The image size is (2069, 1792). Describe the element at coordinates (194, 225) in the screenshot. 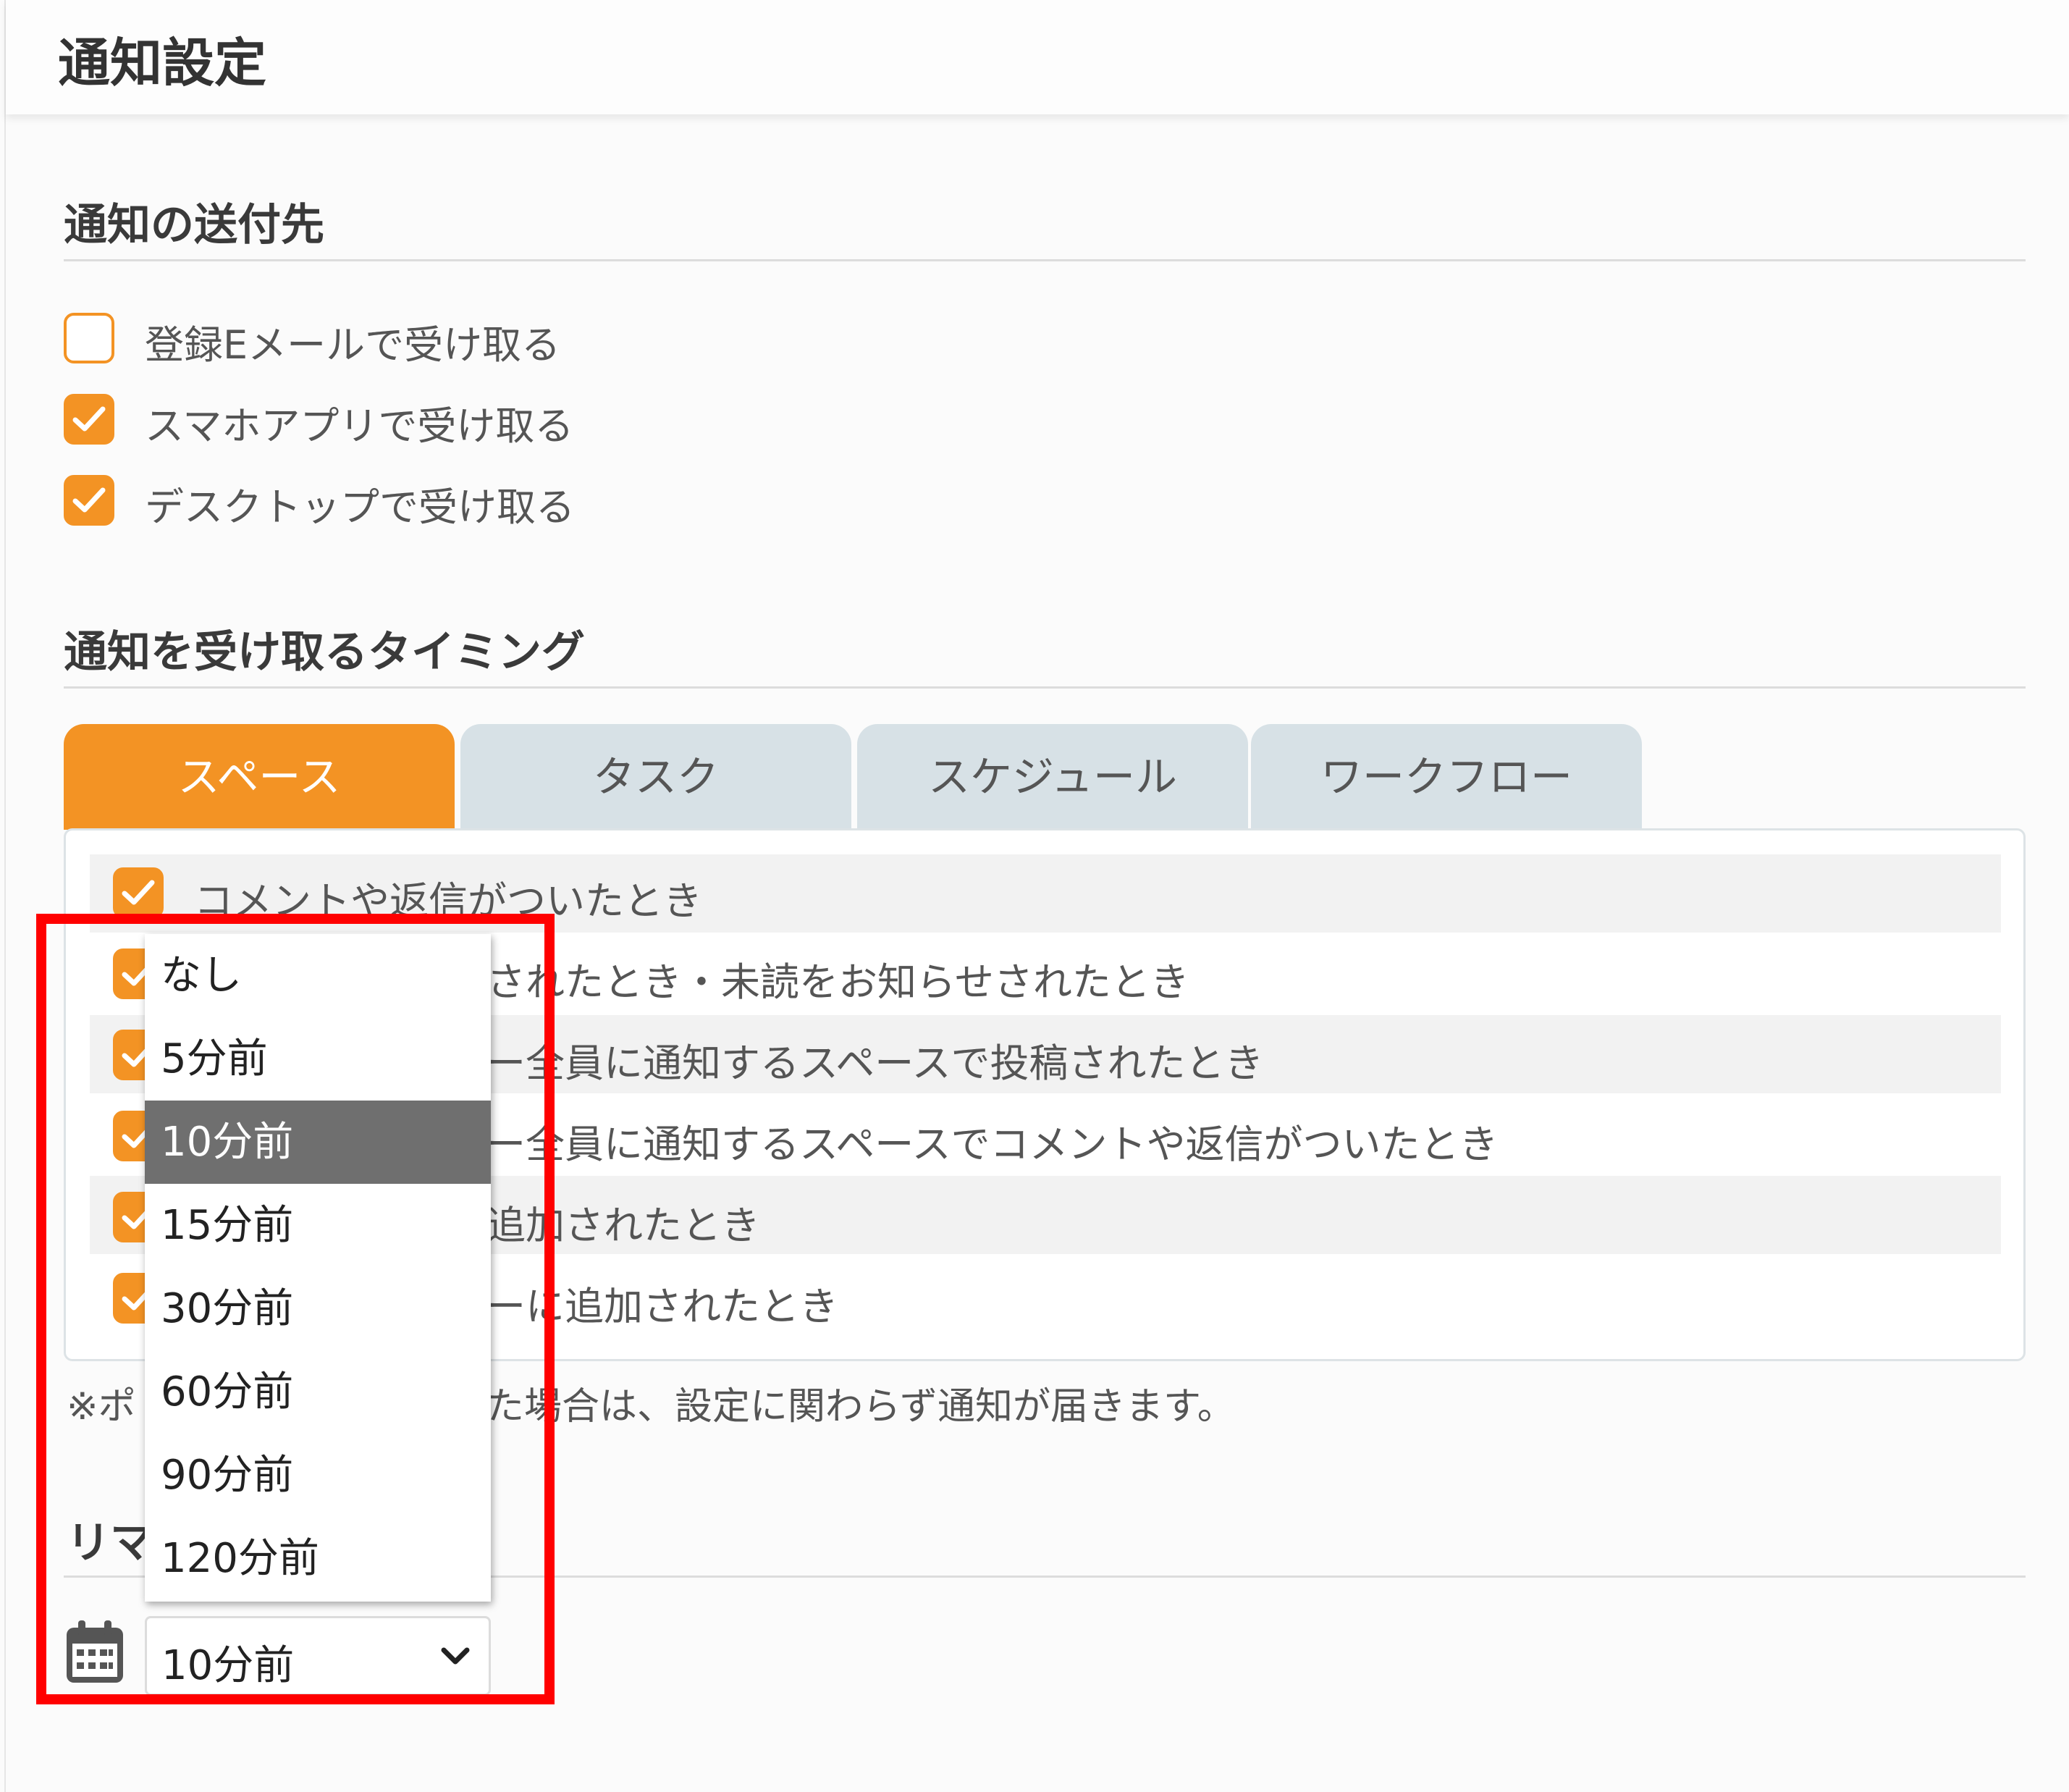

I see `destination-section-title: 通知の送付先` at that location.